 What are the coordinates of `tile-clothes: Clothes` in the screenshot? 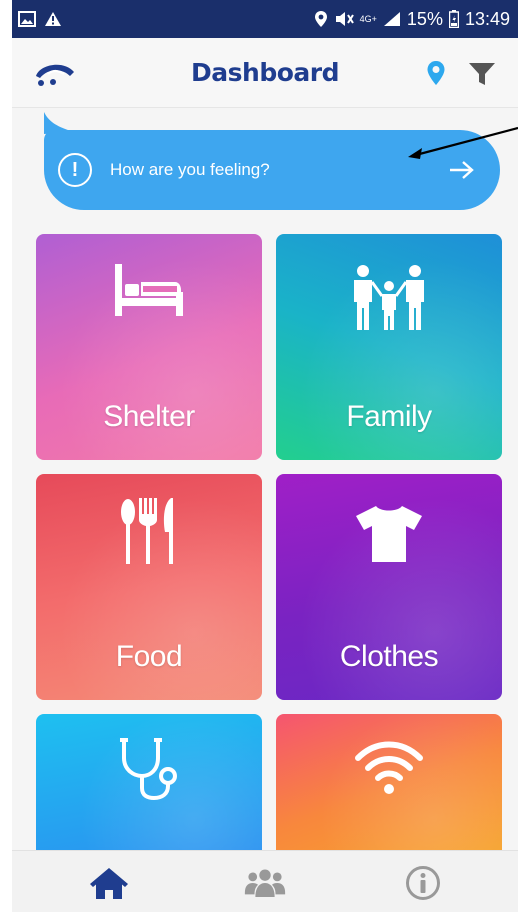 It's located at (389, 587).